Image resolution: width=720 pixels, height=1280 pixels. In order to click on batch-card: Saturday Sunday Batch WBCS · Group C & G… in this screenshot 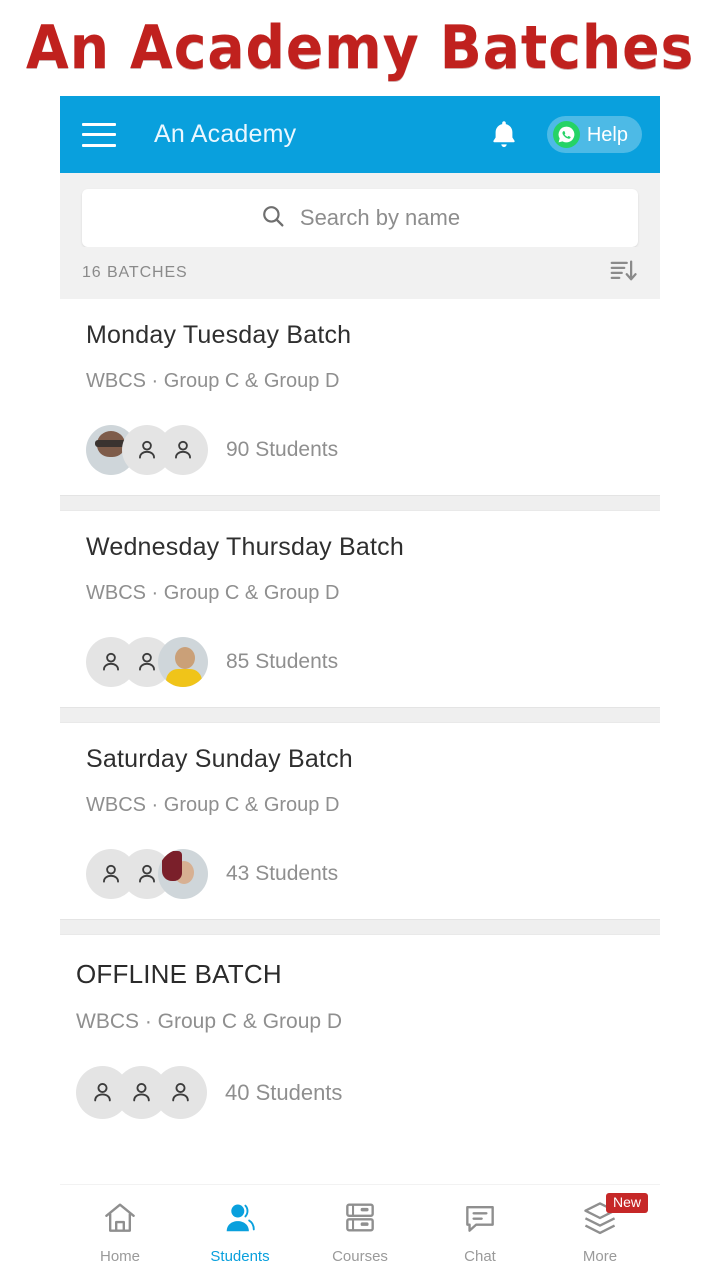, I will do `click(360, 821)`.